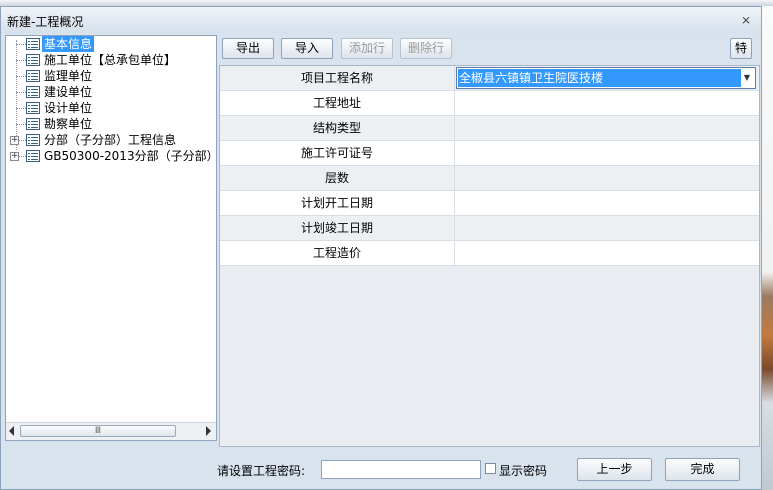 The width and height of the screenshot is (773, 490). Describe the element at coordinates (11, 431) in the screenshot. I see `scroll-left-icon` at that location.